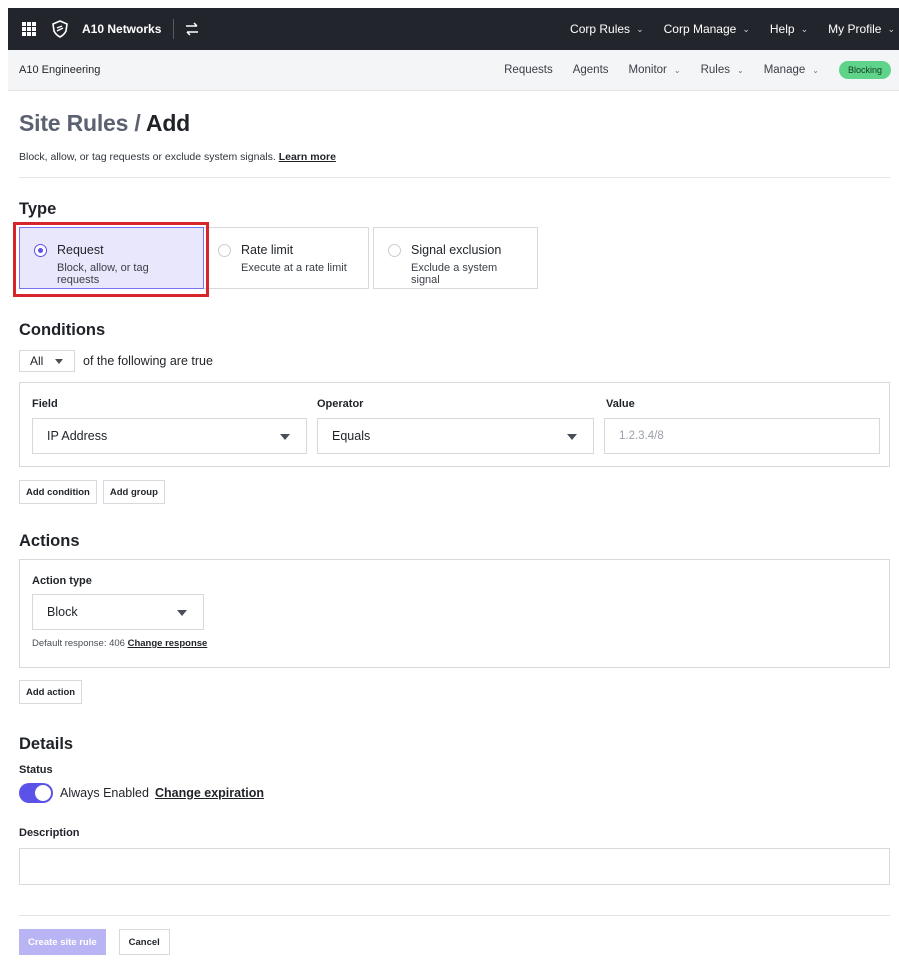 The height and width of the screenshot is (965, 899). I want to click on action-buttons: Add action, so click(454, 692).